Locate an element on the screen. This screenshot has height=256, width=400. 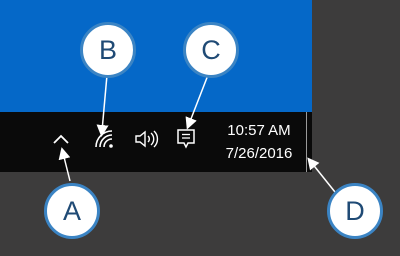
callout-a: A is located at coordinates (72, 211).